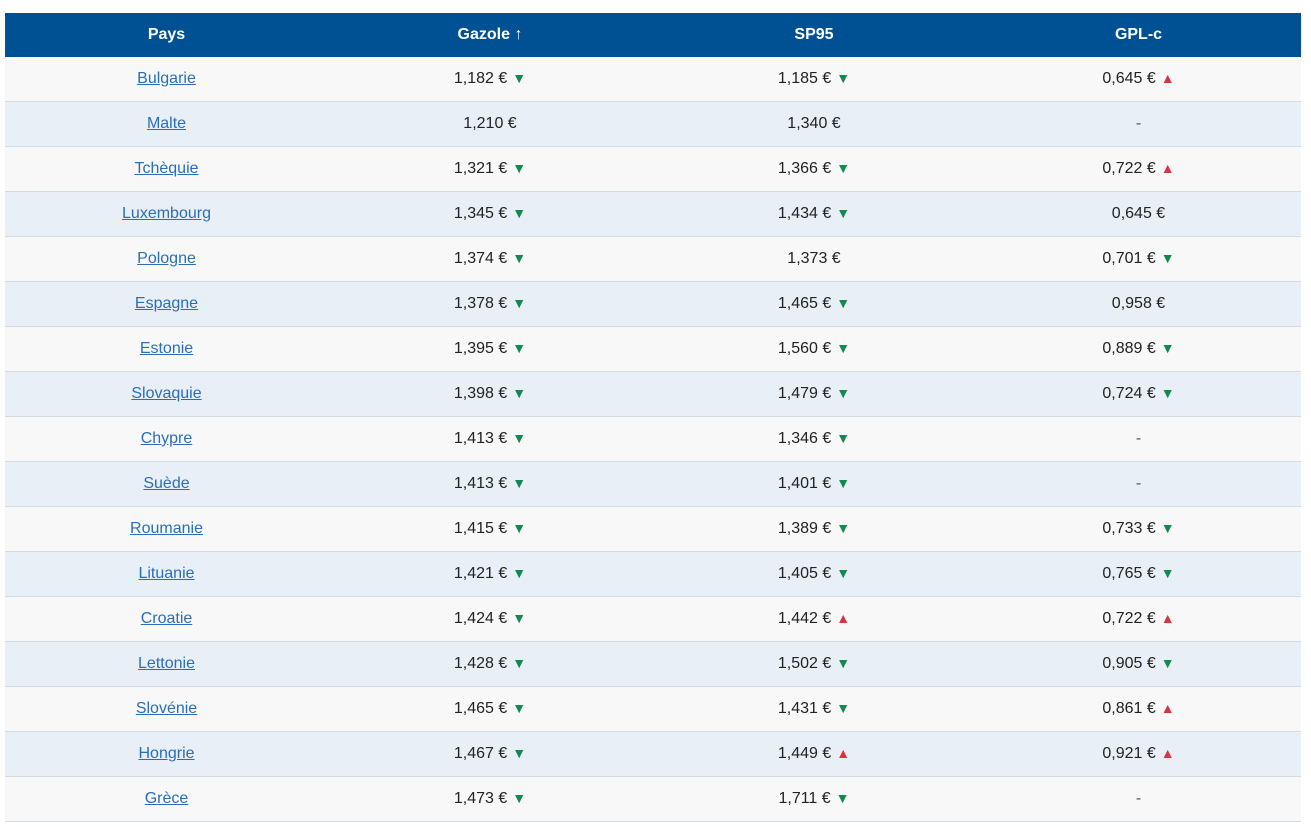 The width and height of the screenshot is (1311, 827). I want to click on country-cell: Luxembourg, so click(166, 214).